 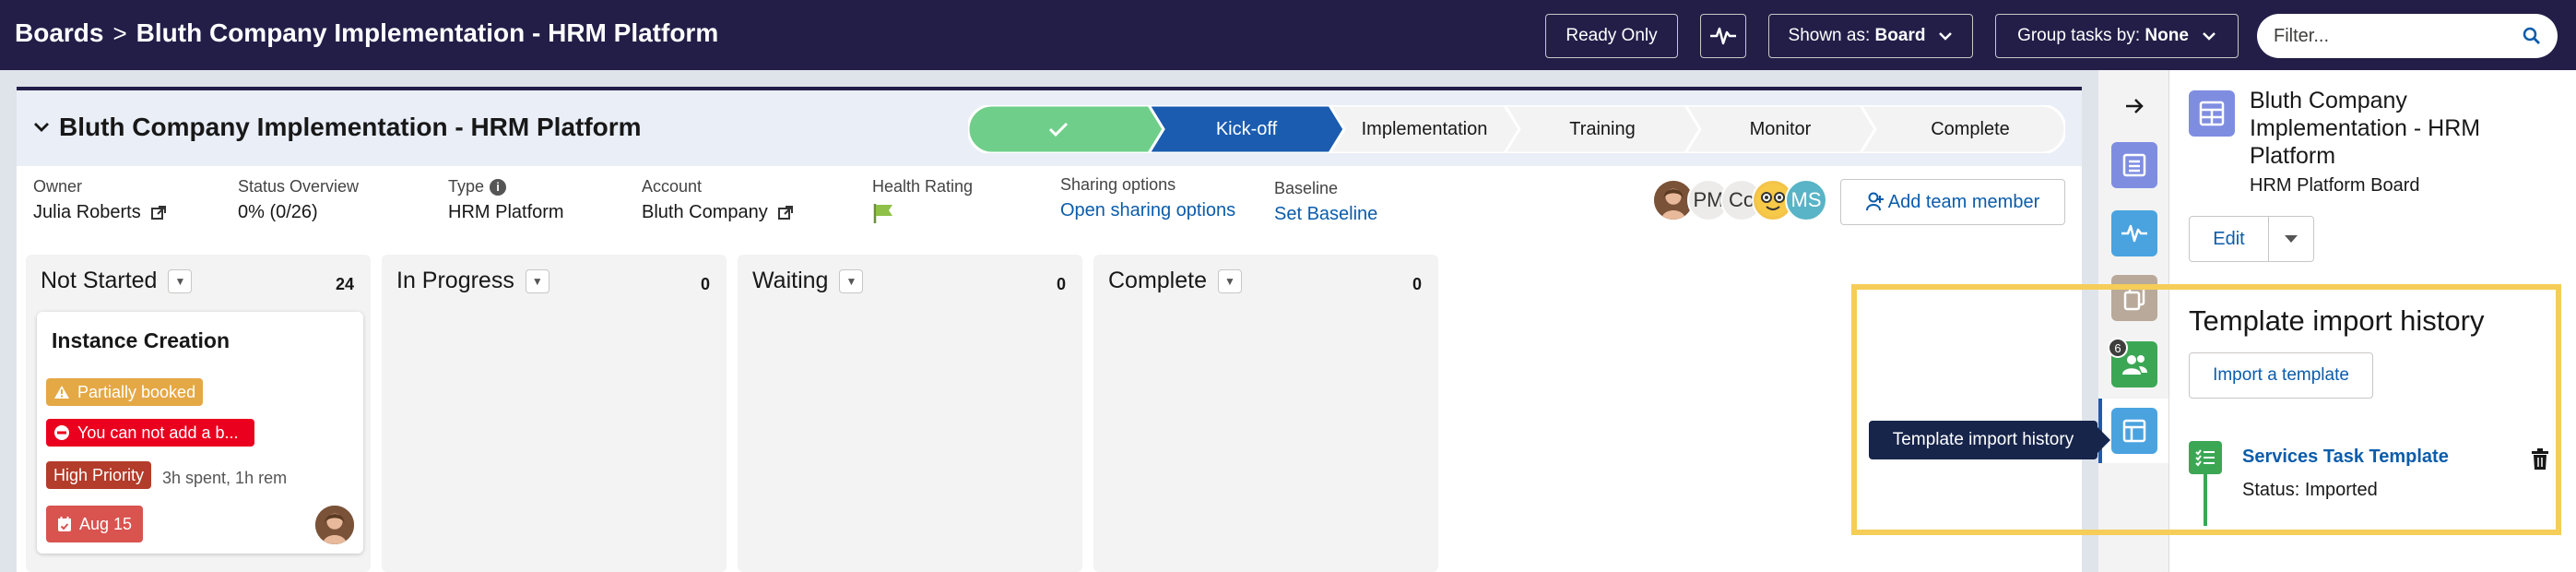 I want to click on shown-as-dropdown: Shown as: Board, so click(x=1870, y=36).